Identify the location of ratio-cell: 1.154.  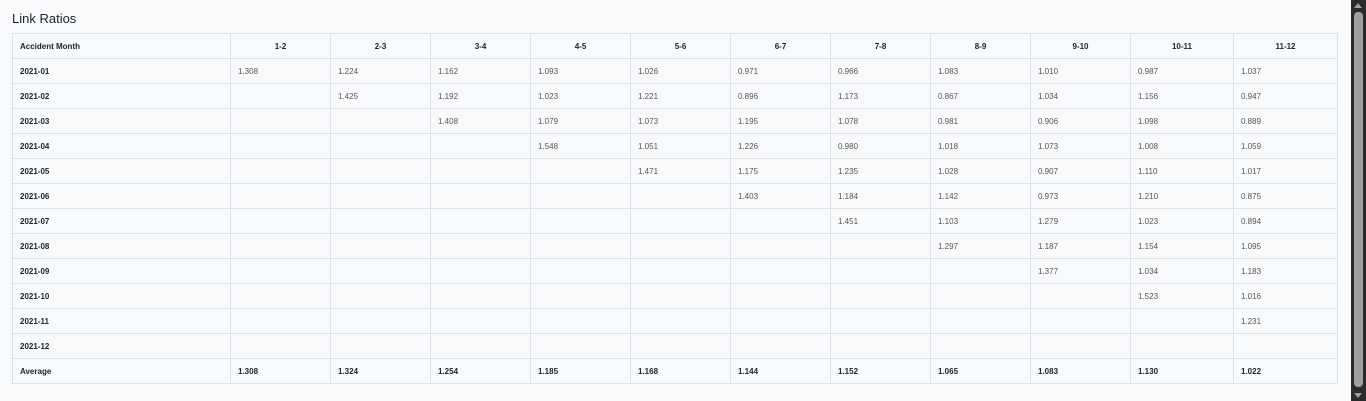
(1182, 246).